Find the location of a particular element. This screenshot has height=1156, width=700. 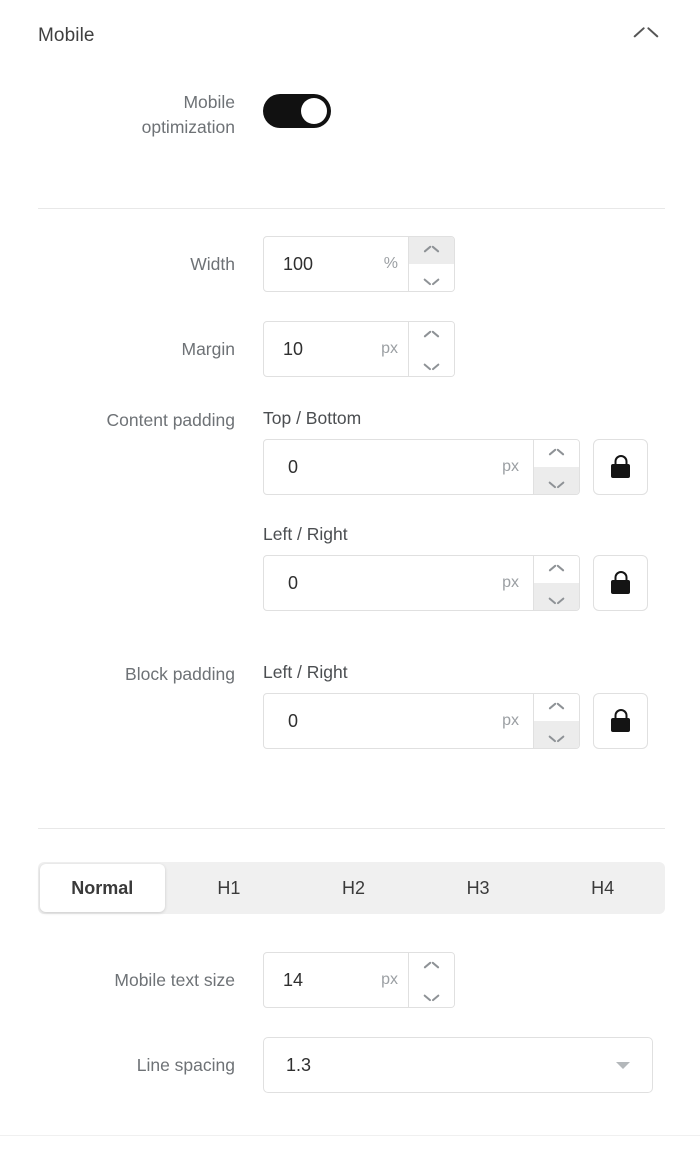

mobile-text-size-stepper: 14 px is located at coordinates (359, 980).